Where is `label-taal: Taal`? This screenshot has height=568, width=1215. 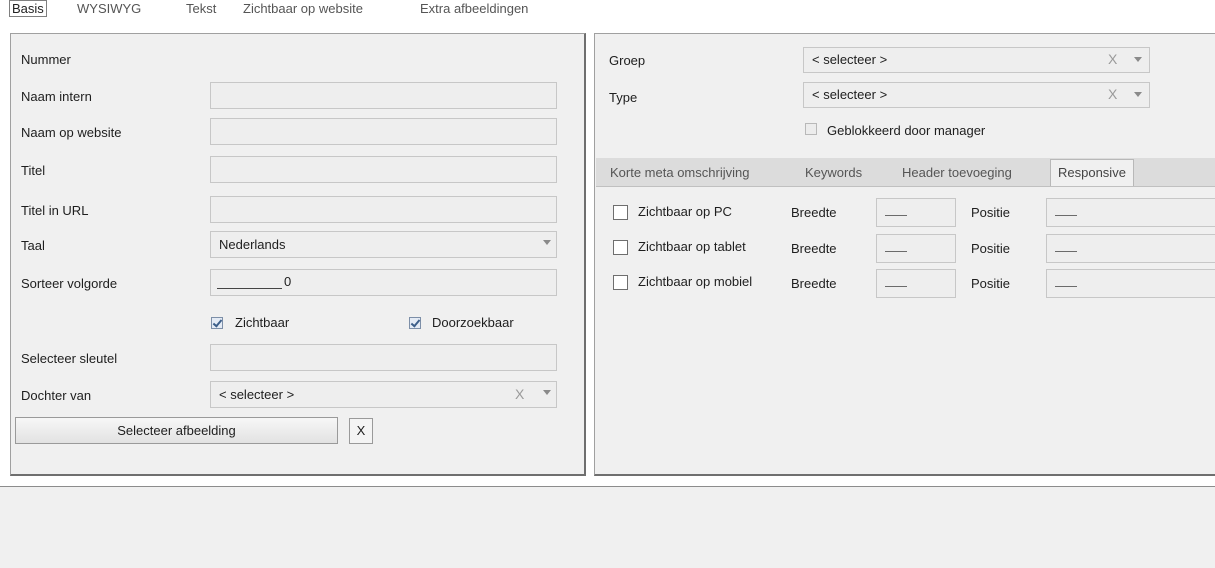
label-taal: Taal is located at coordinates (33, 245).